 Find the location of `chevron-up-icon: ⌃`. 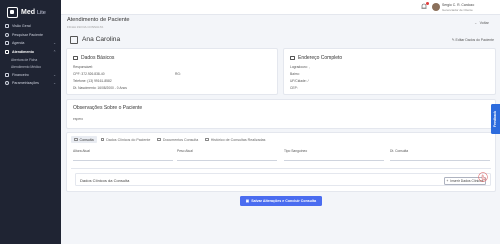

chevron-up-icon: ⌃ is located at coordinates (54, 52).